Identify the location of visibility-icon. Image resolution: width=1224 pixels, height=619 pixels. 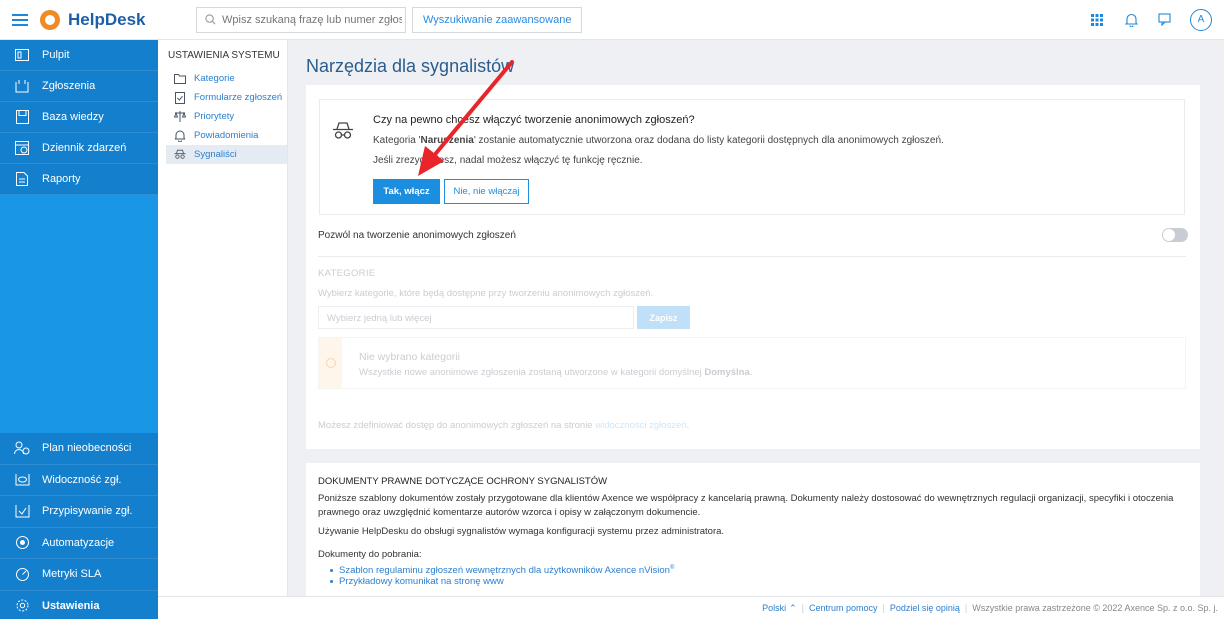
(22, 480).